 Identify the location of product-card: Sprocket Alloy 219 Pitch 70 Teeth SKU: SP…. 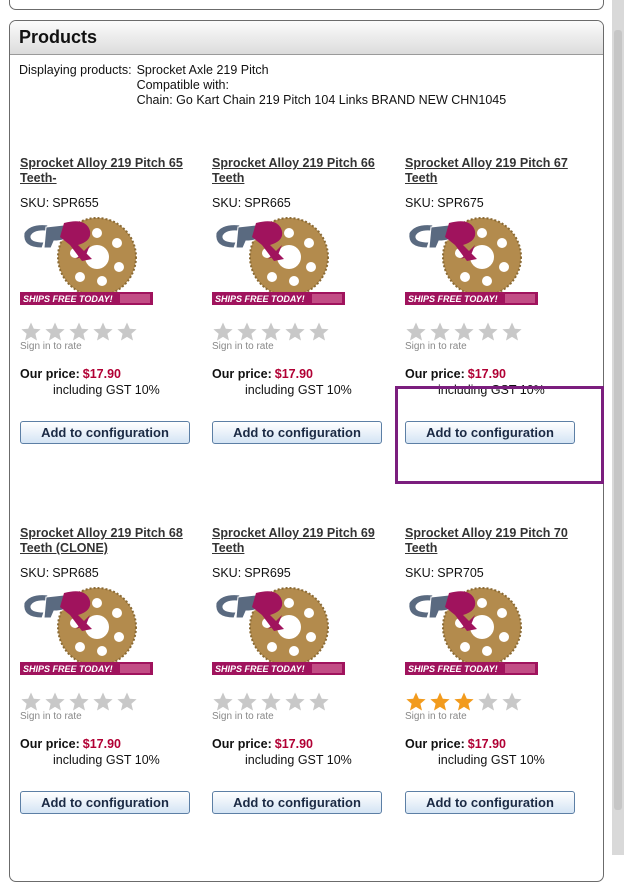
(495, 670).